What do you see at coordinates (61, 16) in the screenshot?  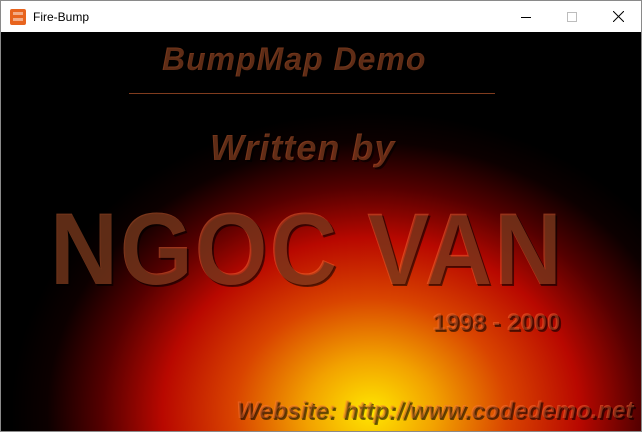 I see `window-title: Fire-Bump` at bounding box center [61, 16].